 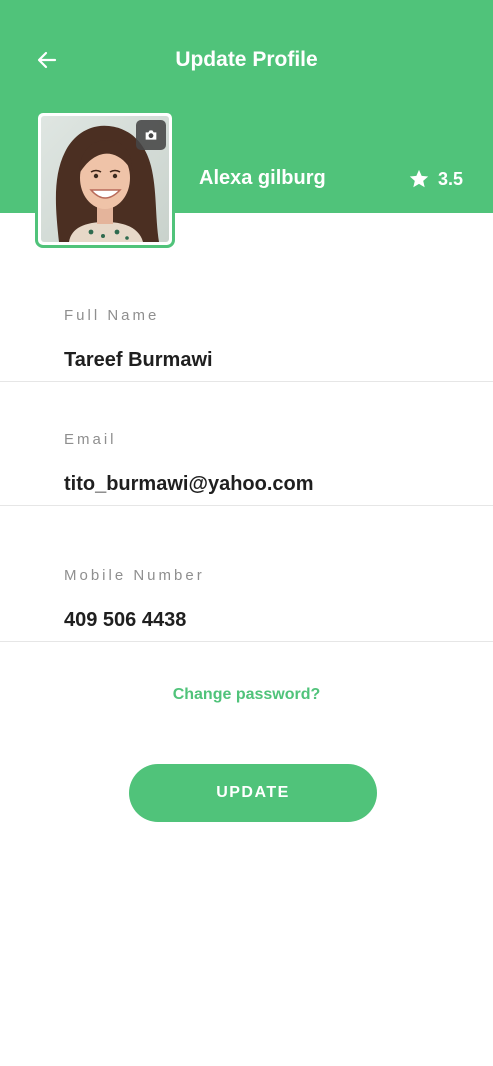 What do you see at coordinates (435, 179) in the screenshot?
I see `user-rating: 3.5` at bounding box center [435, 179].